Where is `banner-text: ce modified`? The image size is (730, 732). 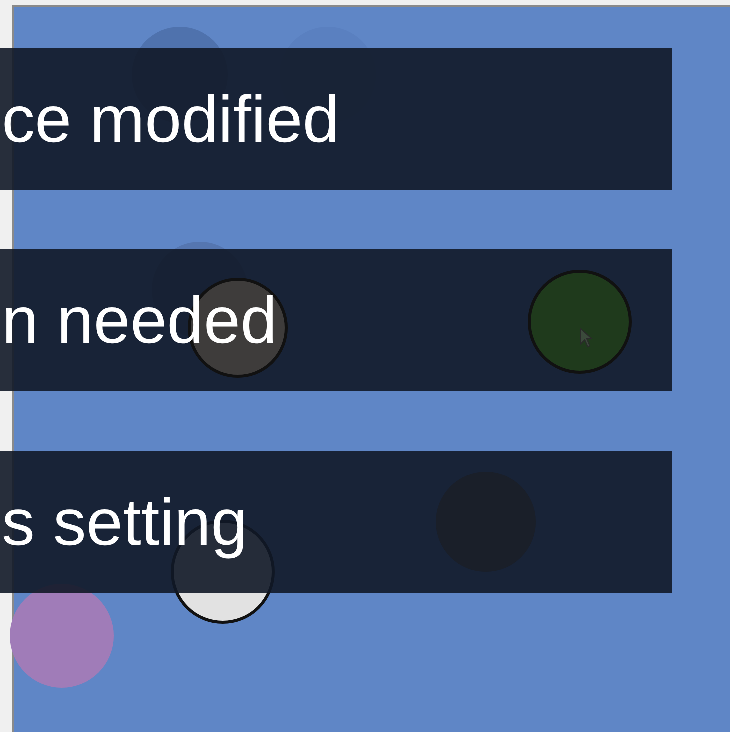
banner-text: ce modified is located at coordinates (171, 119).